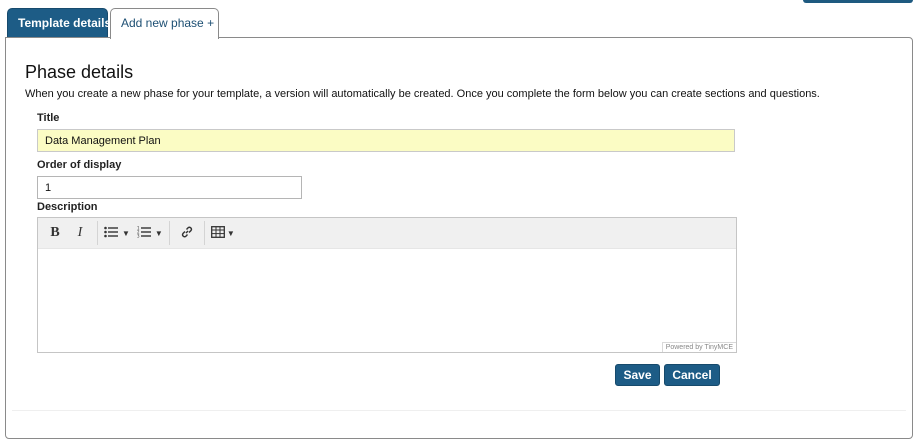  Describe the element at coordinates (459, 410) in the screenshot. I see `divider` at that location.